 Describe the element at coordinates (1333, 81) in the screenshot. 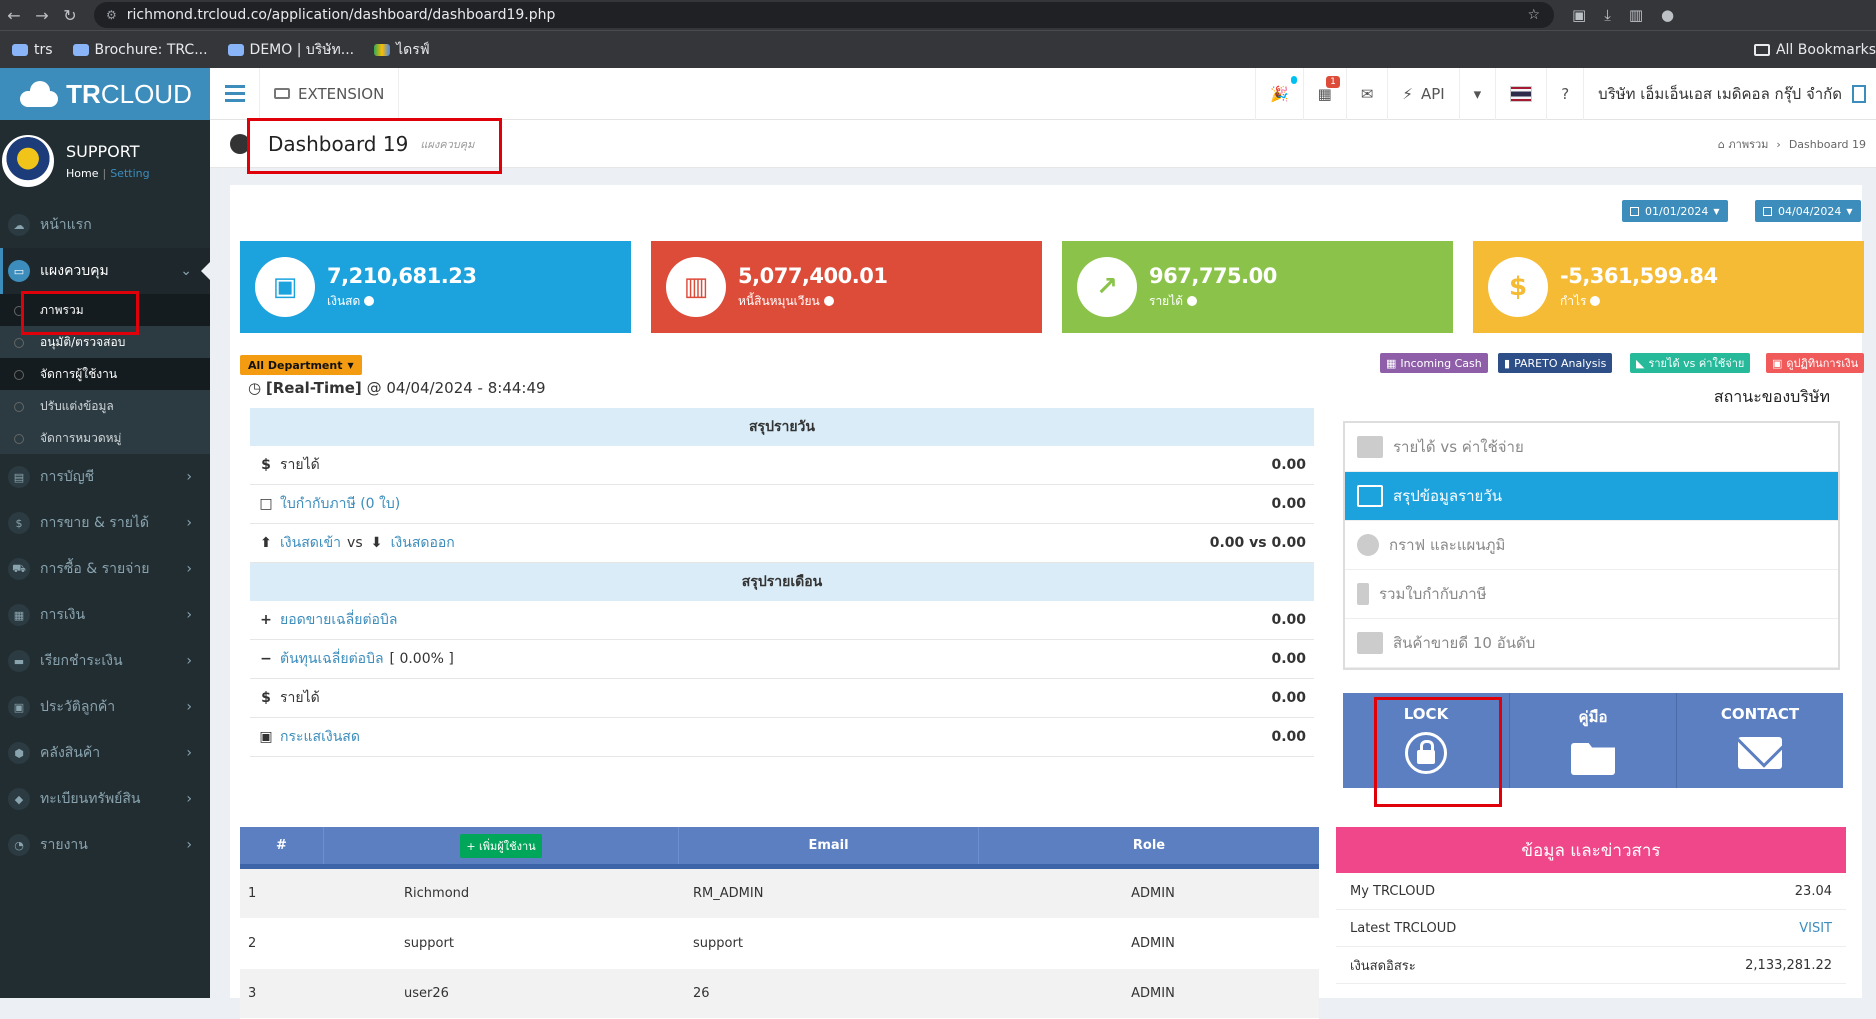

I see `notification-badge: 1` at that location.